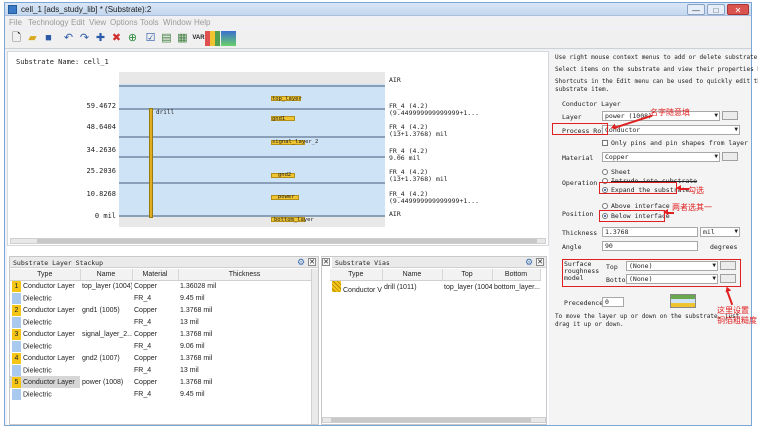  I want to click on zoom-icon: ⊕, so click(132, 38).